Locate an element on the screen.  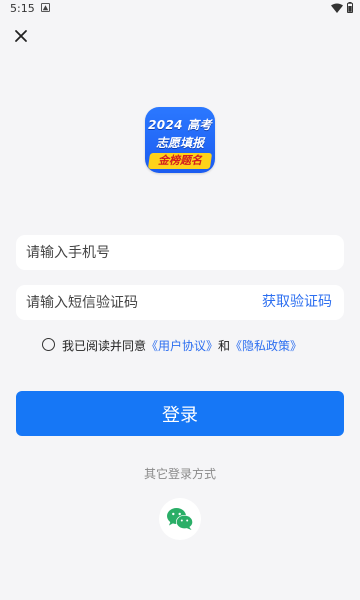
other-login-label: 其它登录方式 is located at coordinates (179, 474).